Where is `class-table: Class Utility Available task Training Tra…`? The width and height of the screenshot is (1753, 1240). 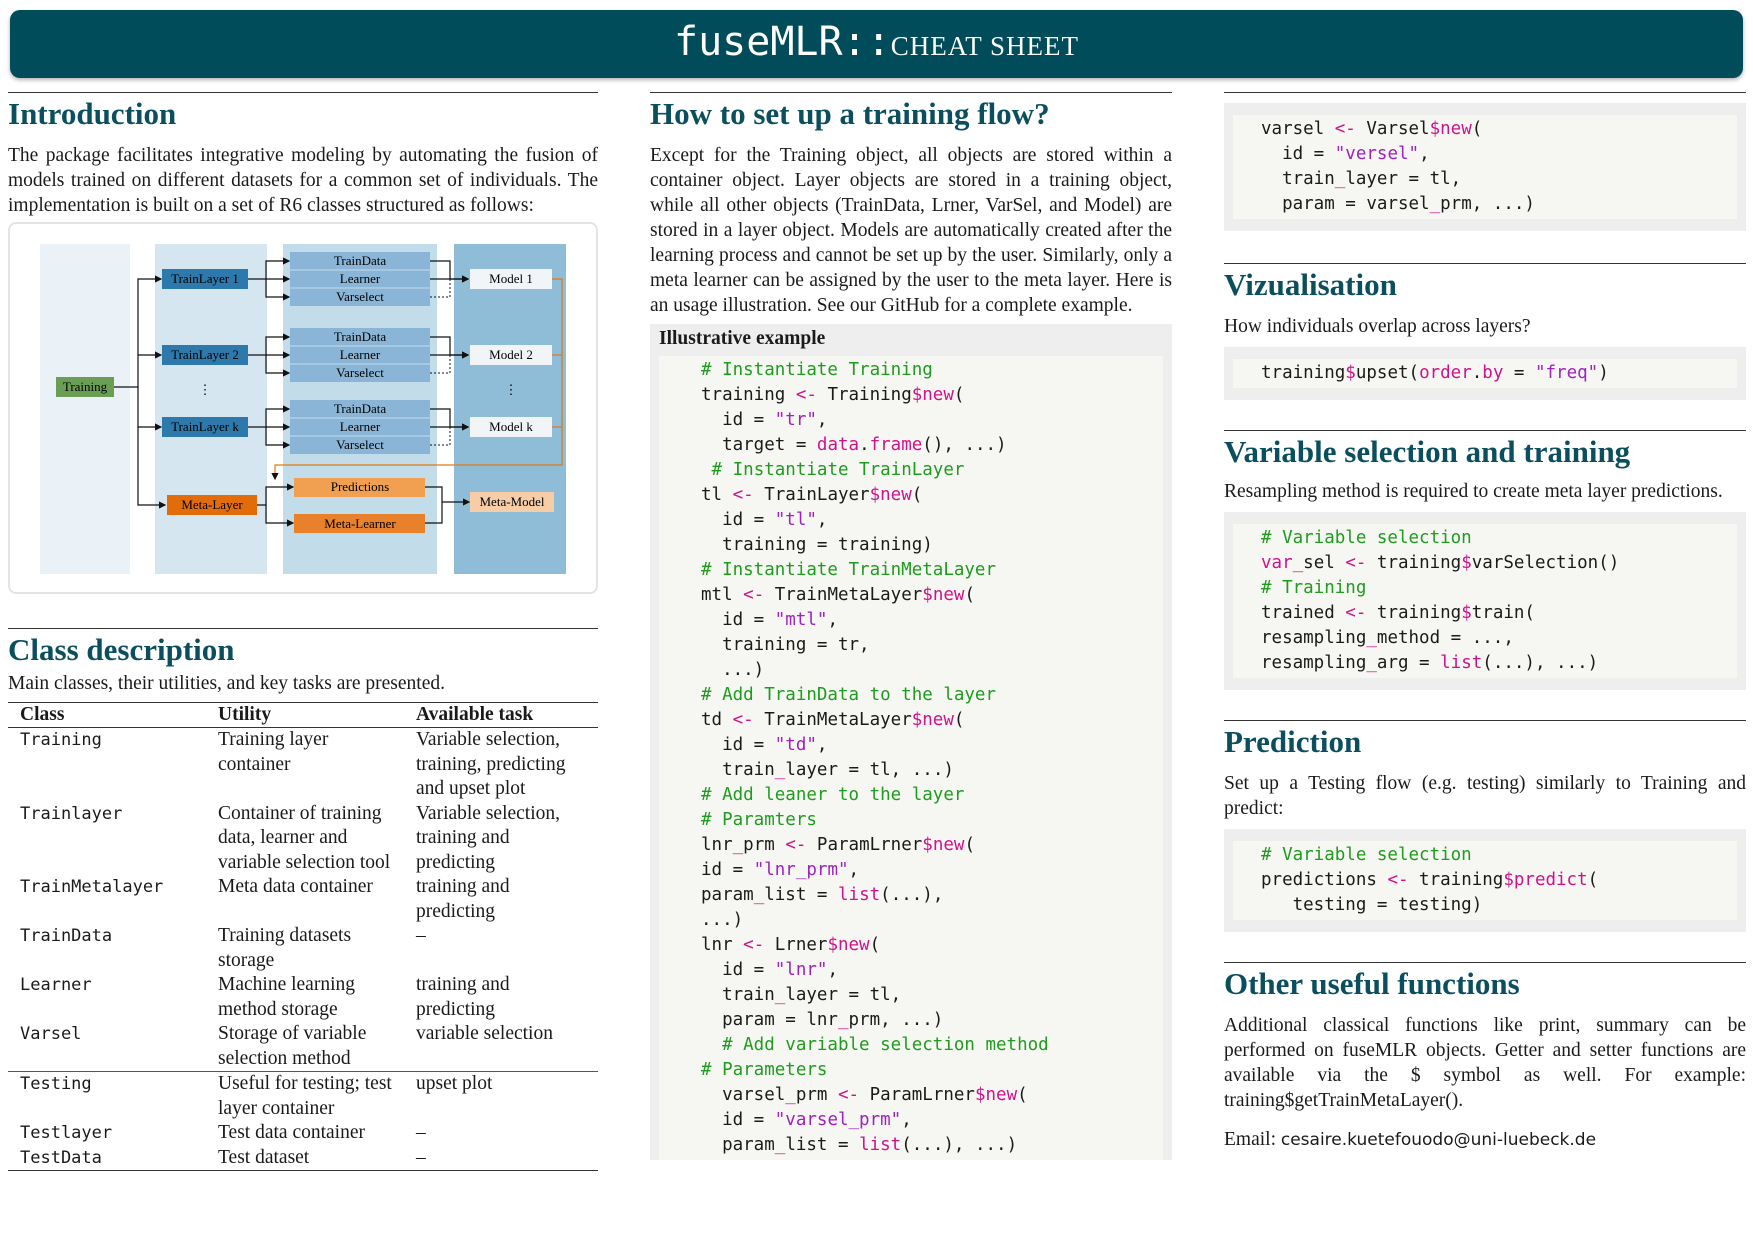
class-table: Class Utility Available task Training Tra… is located at coordinates (303, 936).